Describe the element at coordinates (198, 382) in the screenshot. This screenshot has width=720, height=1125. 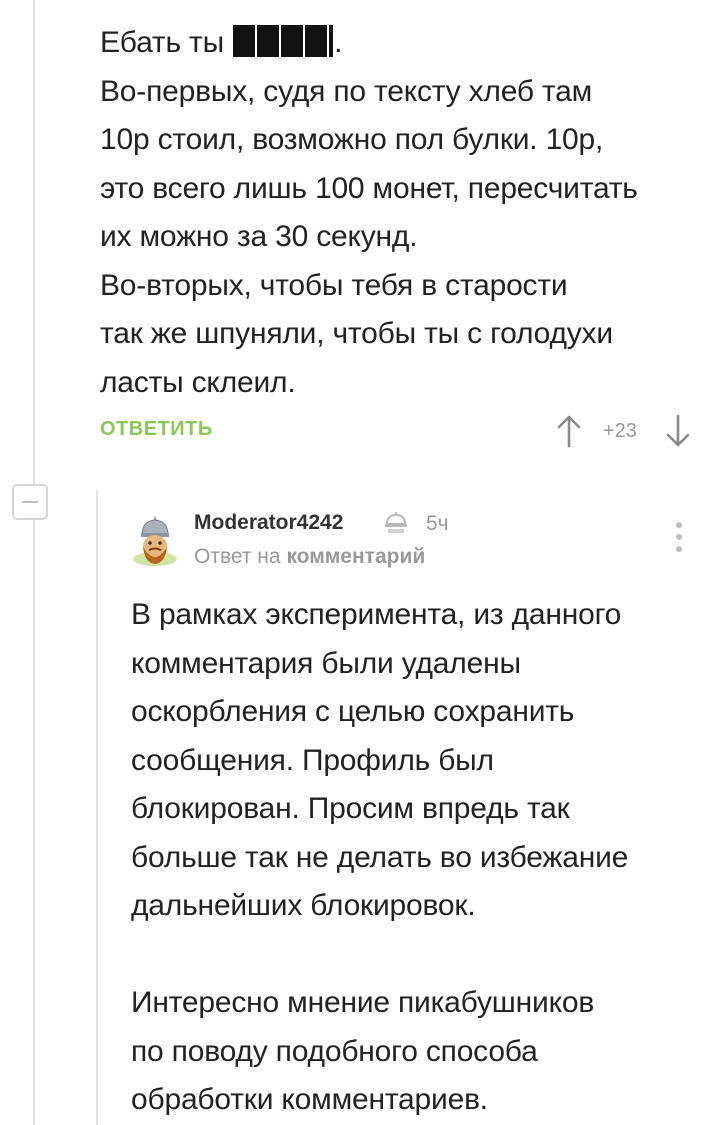
I see `comment-line: ласты склеил.` at that location.